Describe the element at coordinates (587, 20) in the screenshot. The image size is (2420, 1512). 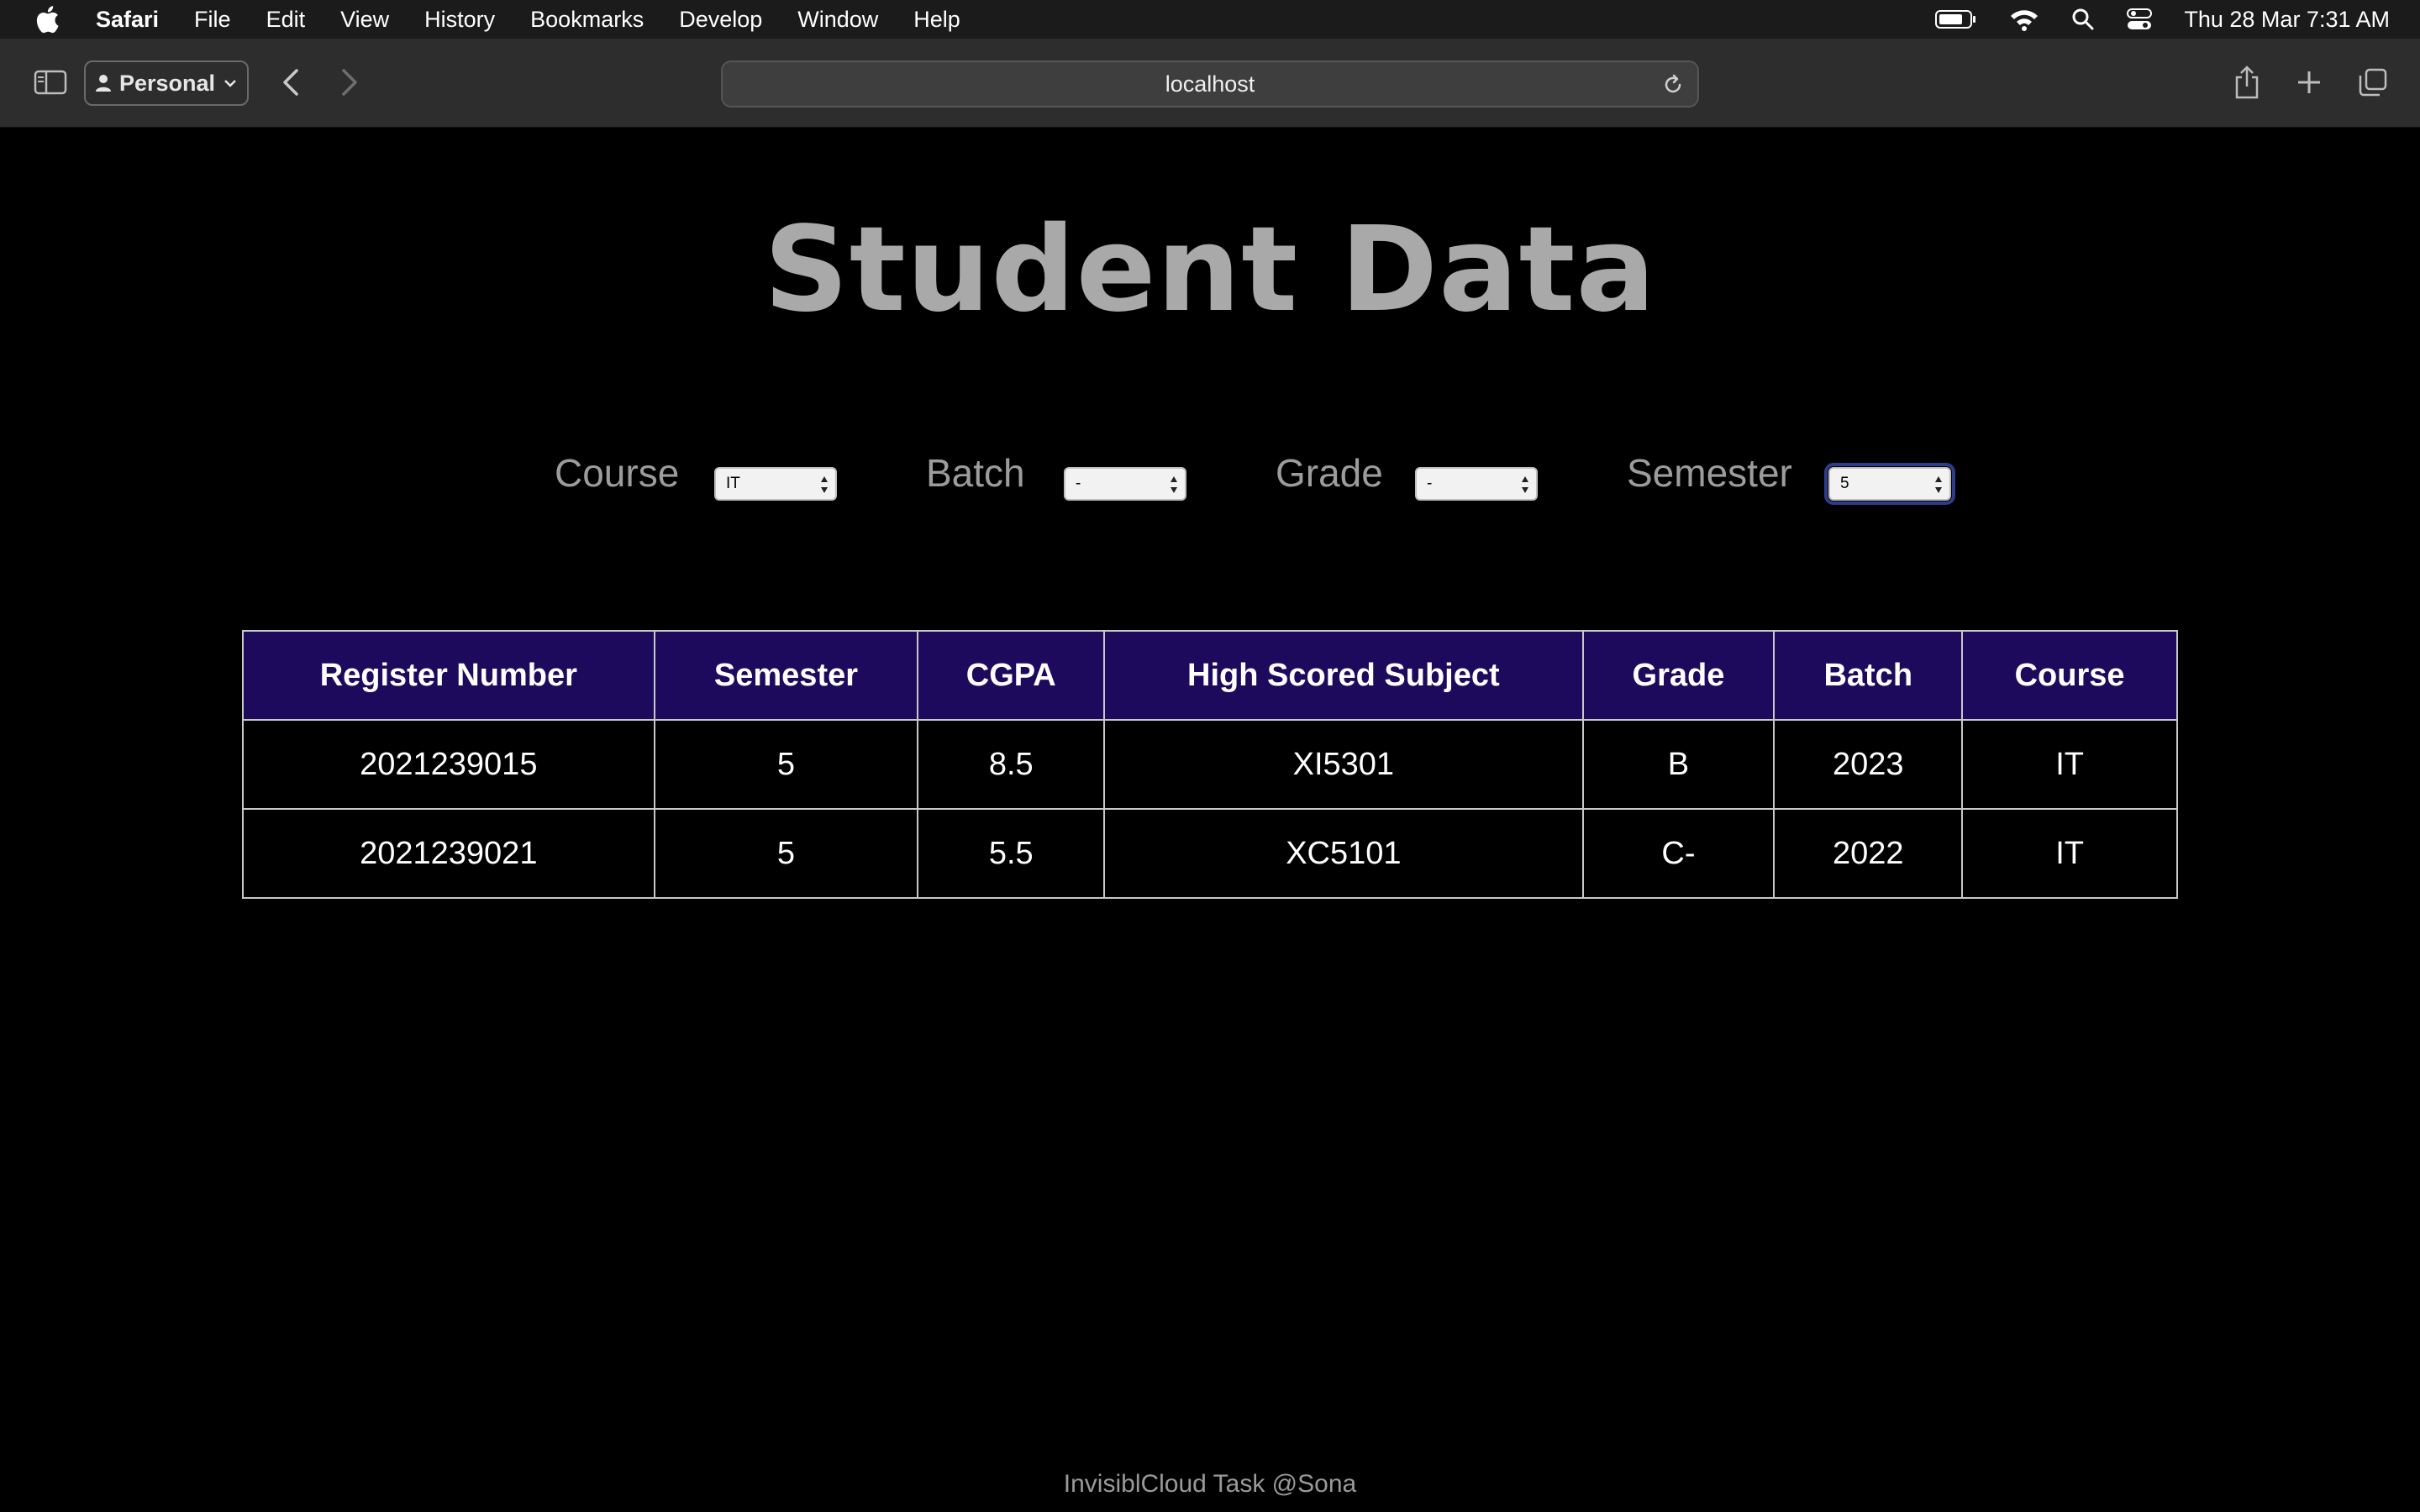
I see `menu-bookmarks: Bookmarks` at that location.